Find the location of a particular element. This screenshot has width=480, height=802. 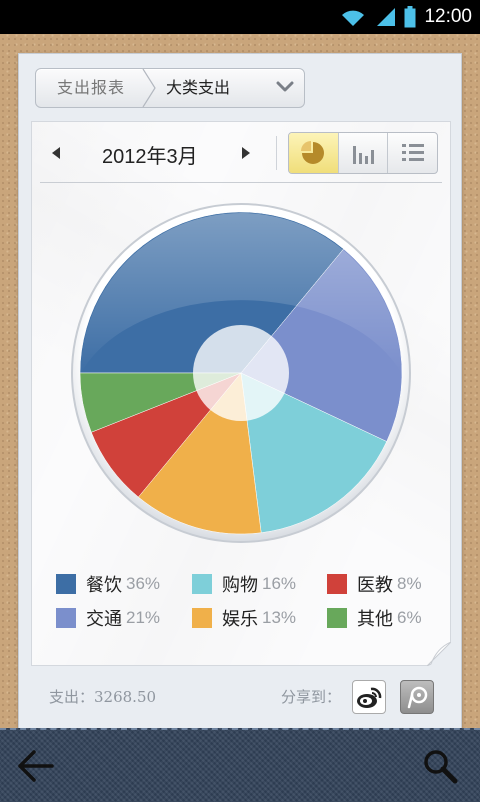

previous-month-icon is located at coordinates (56, 153).